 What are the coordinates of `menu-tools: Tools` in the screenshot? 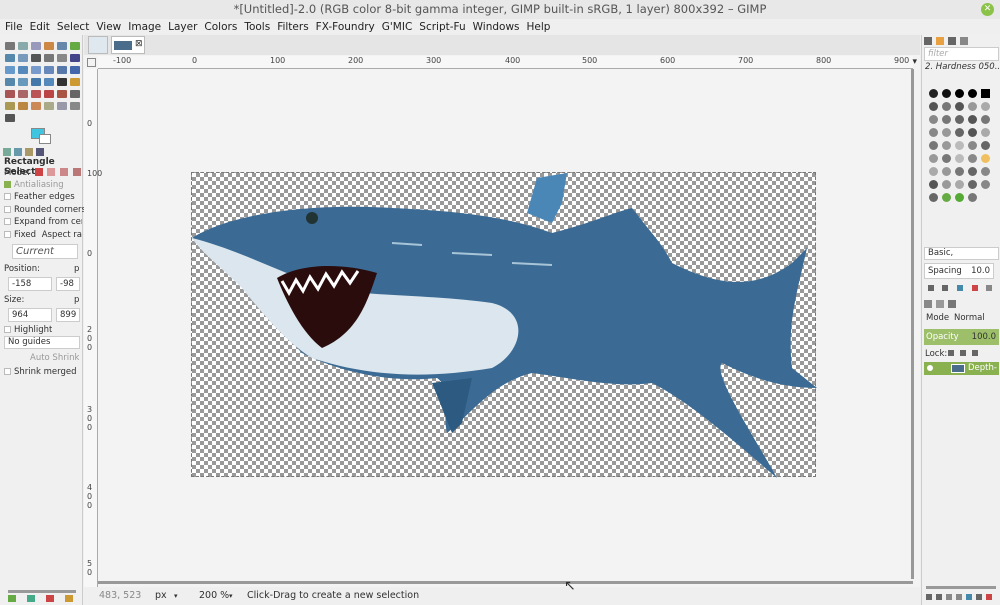 It's located at (257, 27).